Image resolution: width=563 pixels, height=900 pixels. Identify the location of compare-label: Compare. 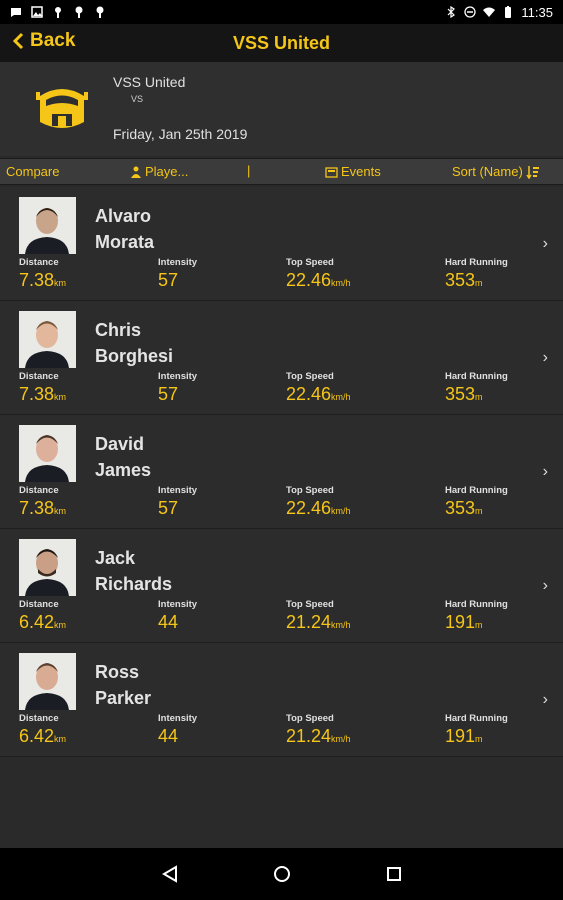
(33, 171).